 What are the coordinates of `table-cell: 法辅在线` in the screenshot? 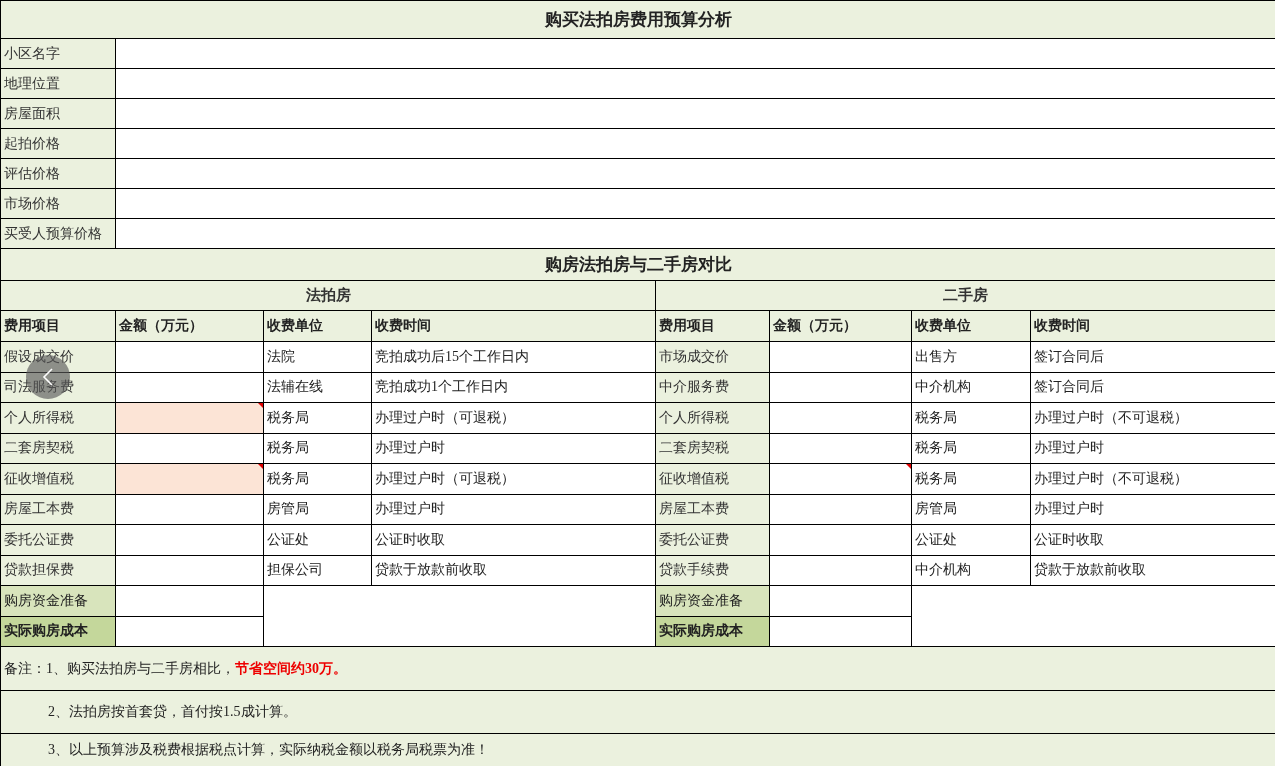 It's located at (317, 387).